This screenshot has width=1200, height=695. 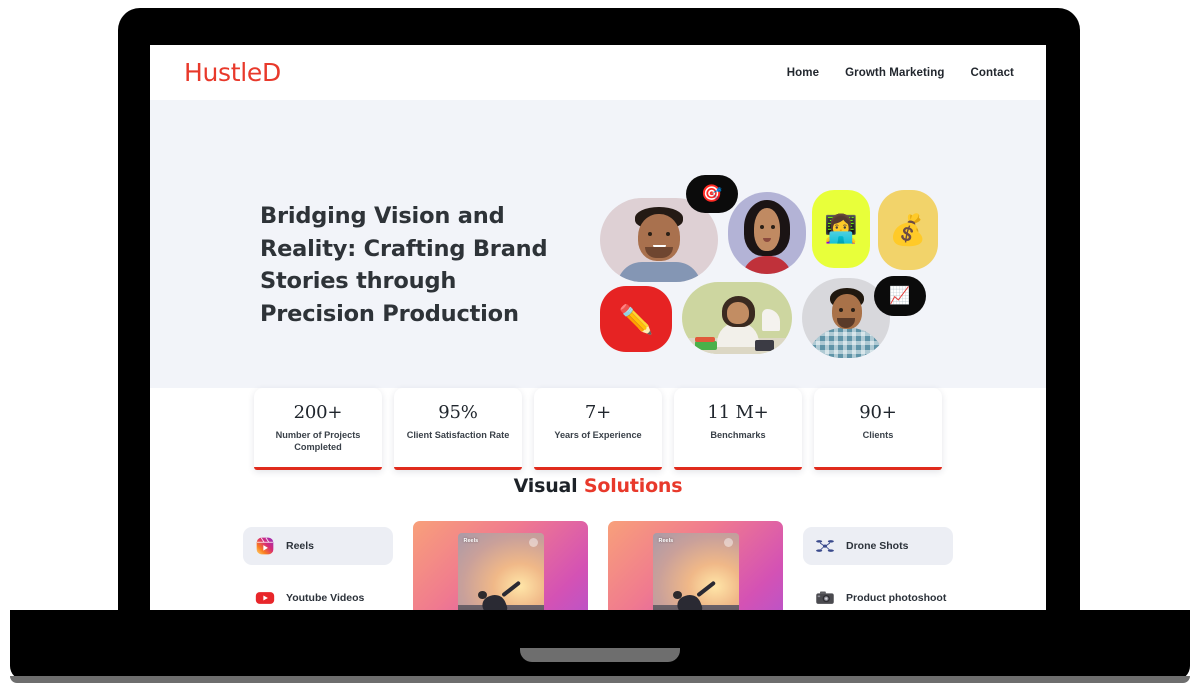 I want to click on section-title-plain: Visual, so click(x=548, y=486).